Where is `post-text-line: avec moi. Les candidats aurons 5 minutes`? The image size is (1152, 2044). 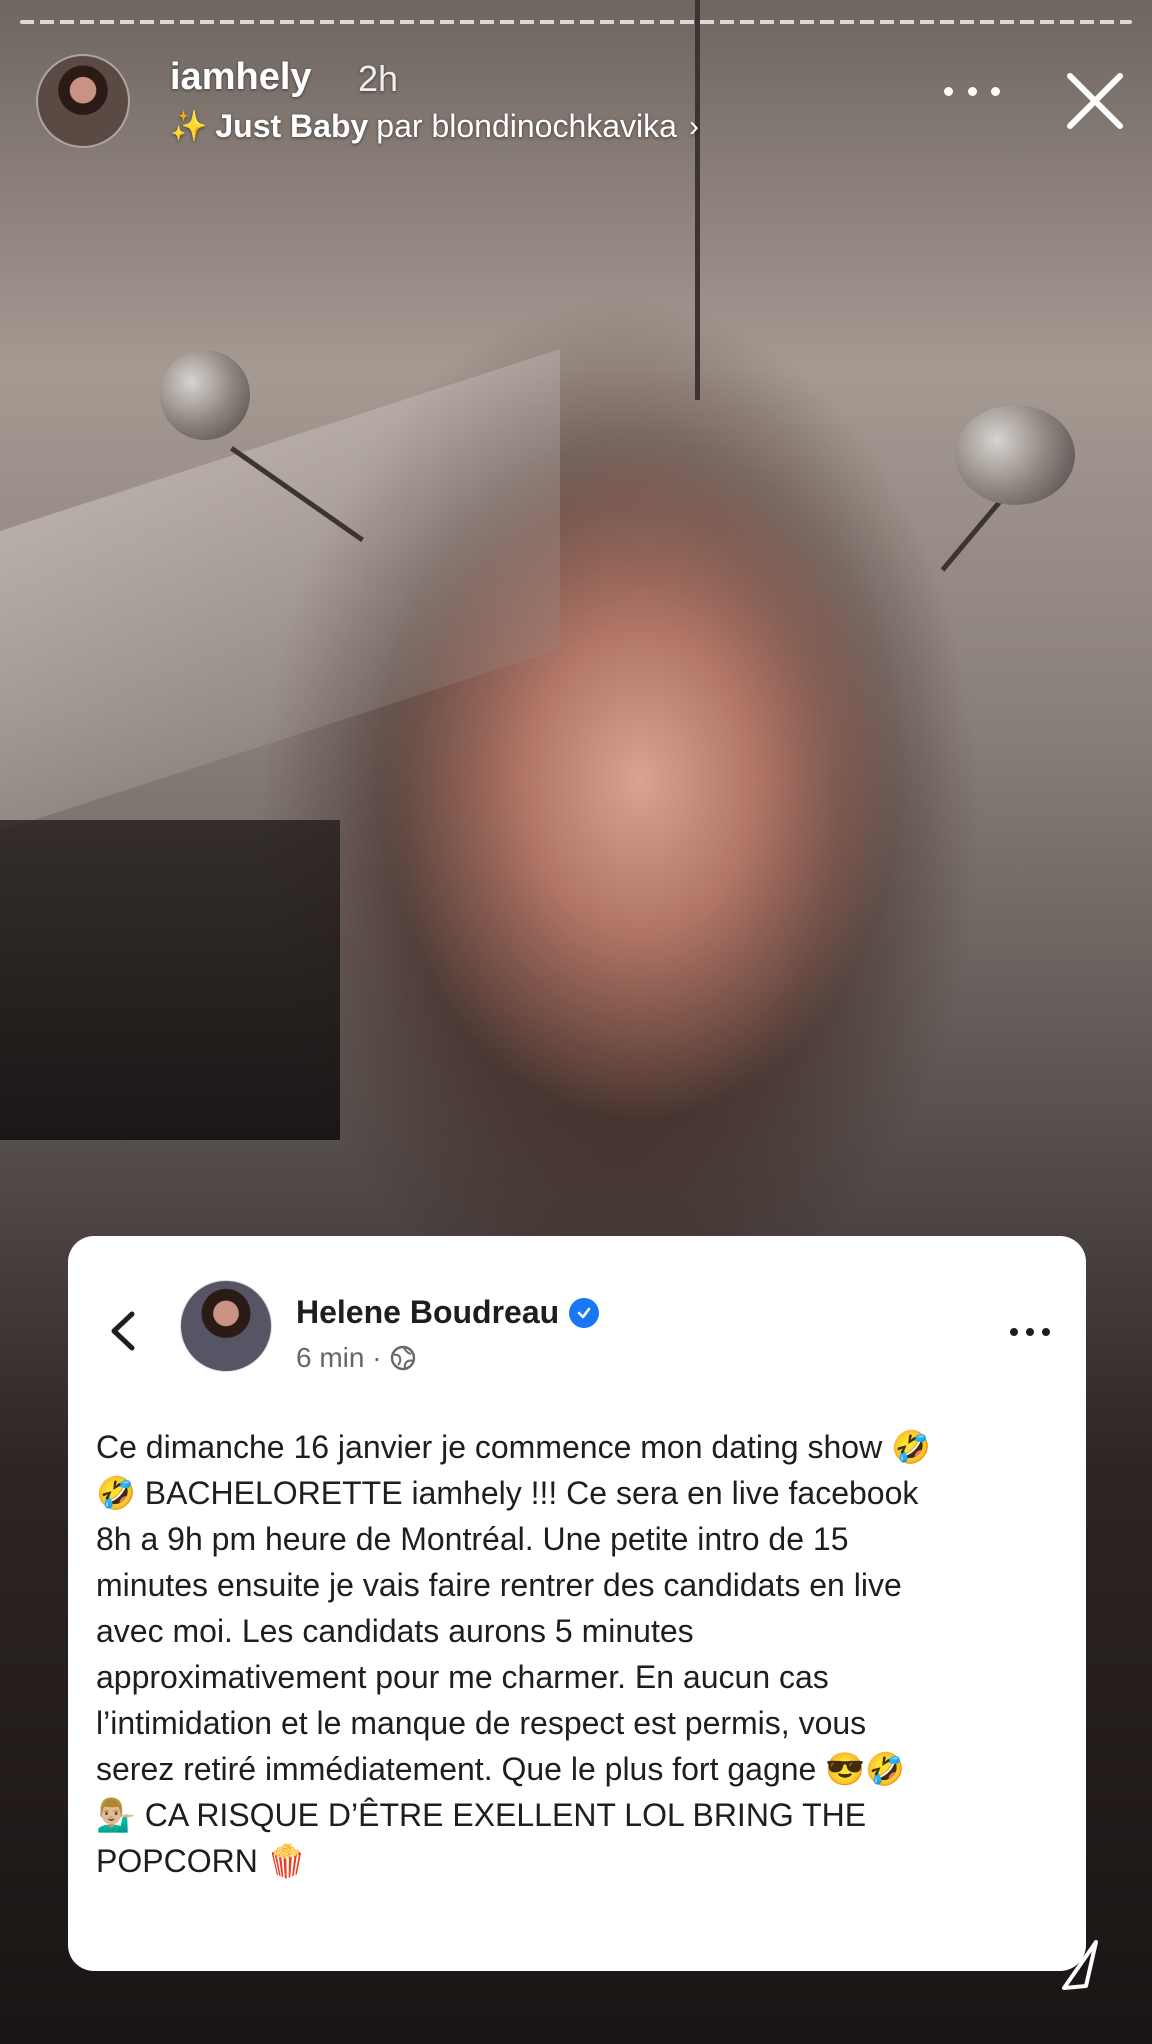 post-text-line: avec moi. Les candidats aurons 5 minutes is located at coordinates (395, 1631).